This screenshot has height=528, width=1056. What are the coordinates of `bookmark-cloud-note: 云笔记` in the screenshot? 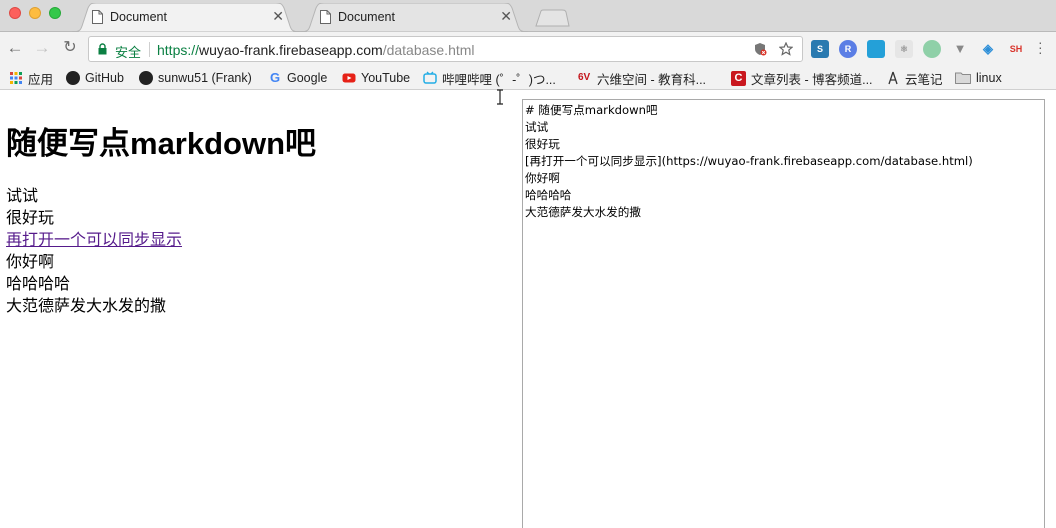 It's located at (914, 78).